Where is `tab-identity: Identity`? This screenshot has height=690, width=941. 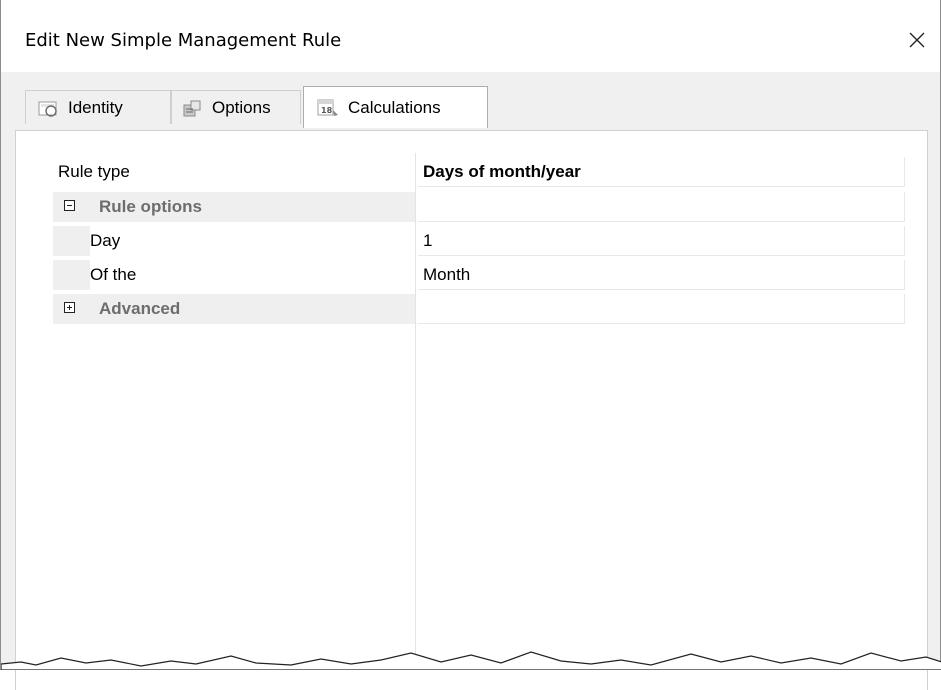
tab-identity: Identity is located at coordinates (98, 107).